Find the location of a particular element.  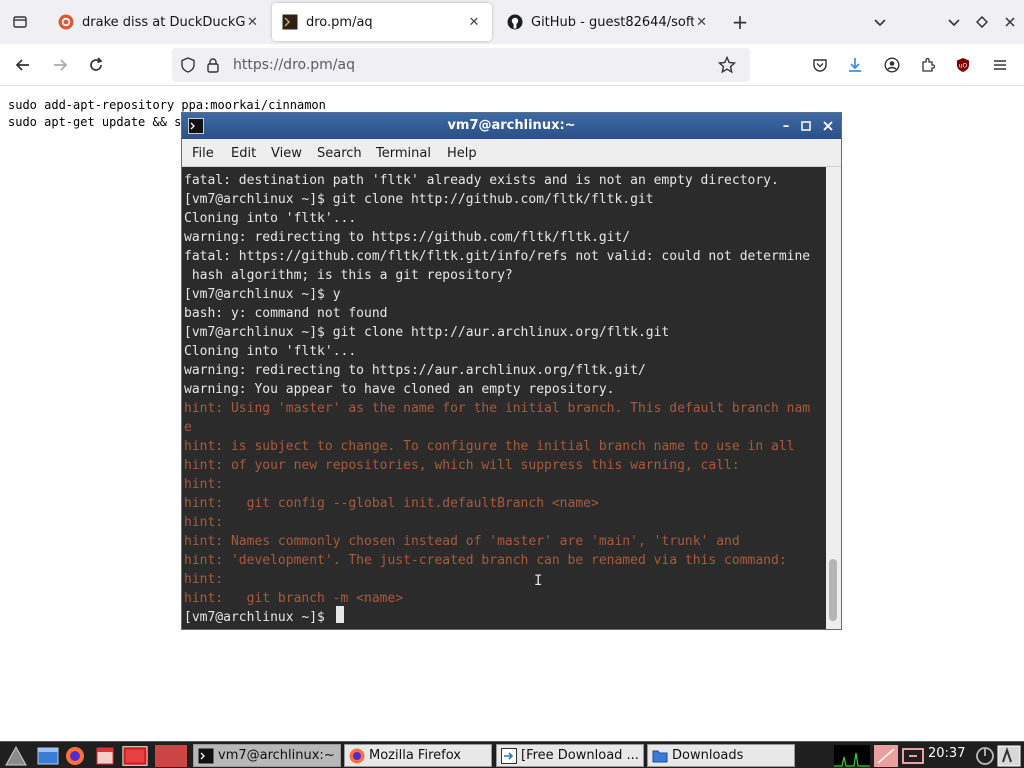

text-cursor is located at coordinates (340, 614).